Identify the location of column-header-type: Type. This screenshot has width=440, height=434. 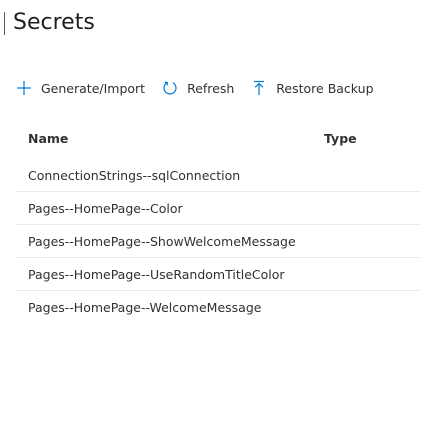
(372, 138).